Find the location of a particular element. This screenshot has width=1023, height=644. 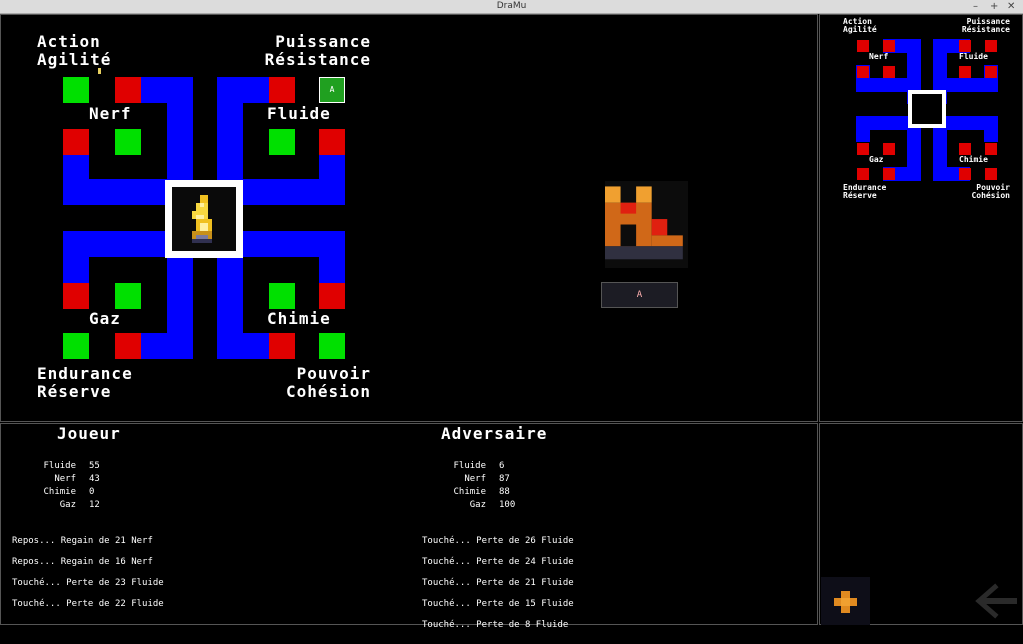

opponent-stat-value: 100 is located at coordinates (507, 505).